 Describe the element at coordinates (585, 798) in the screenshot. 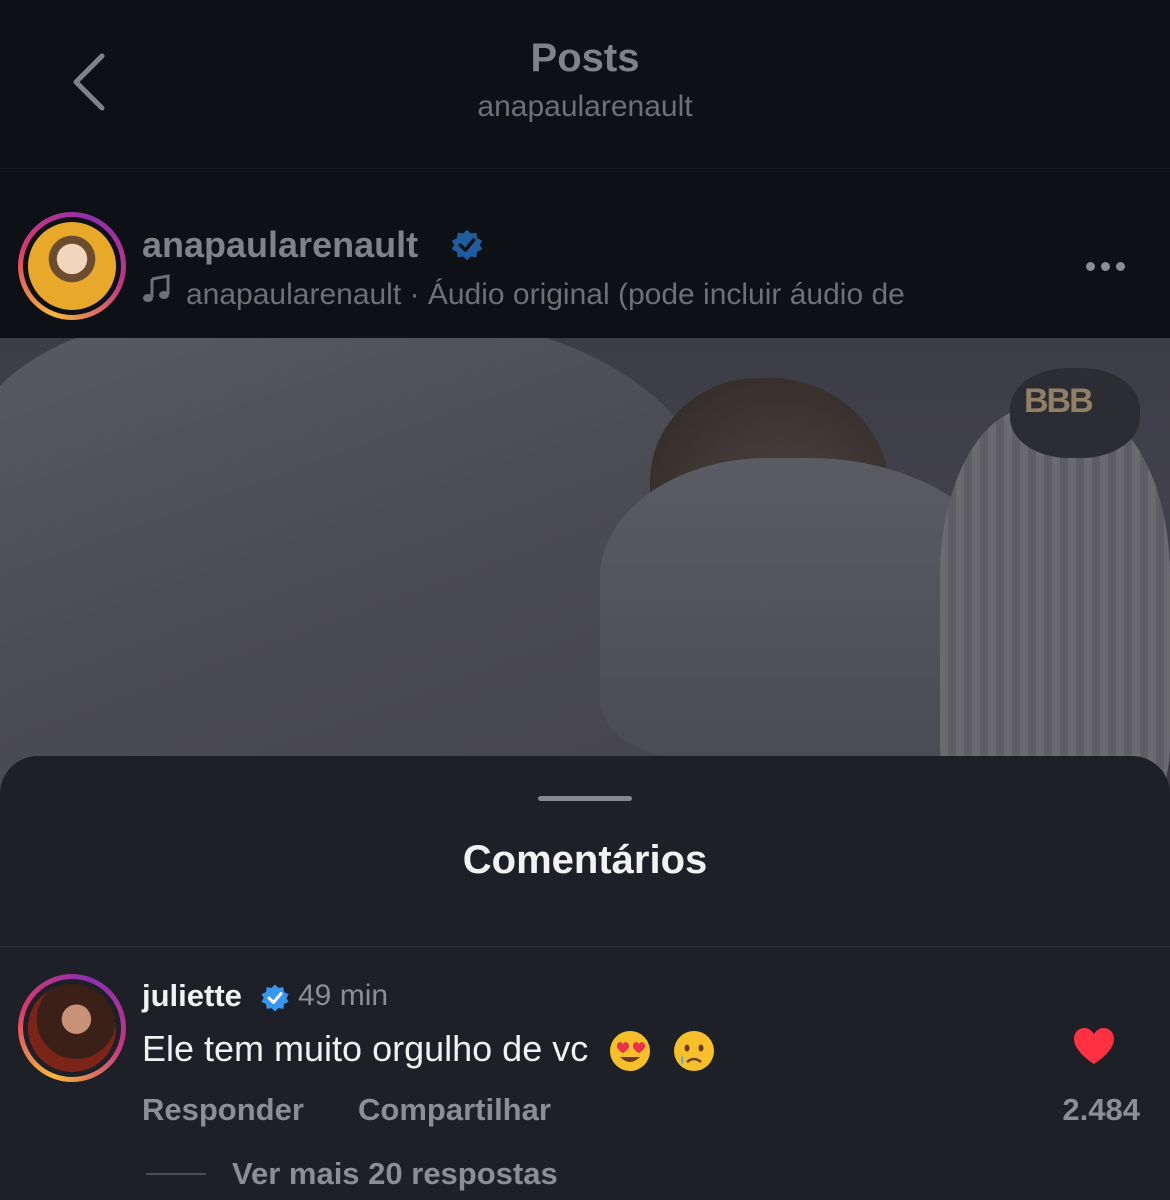

I see `sheet-grabber` at that location.